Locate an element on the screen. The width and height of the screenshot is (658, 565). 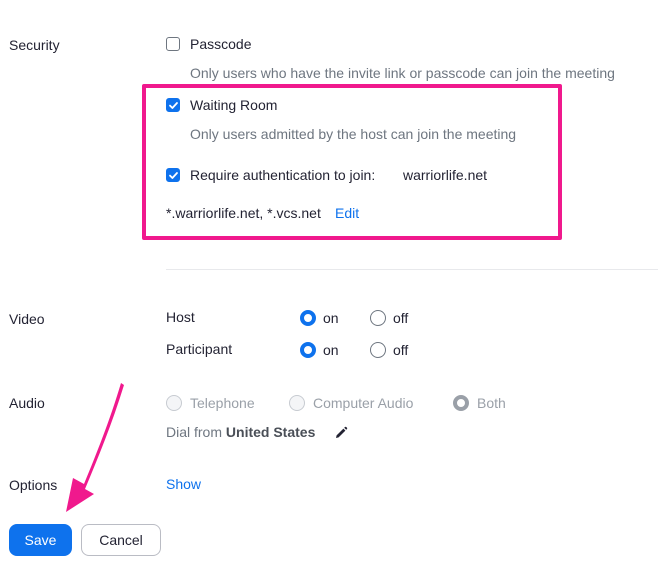
waiting-room-label: Waiting Room is located at coordinates (233, 105).